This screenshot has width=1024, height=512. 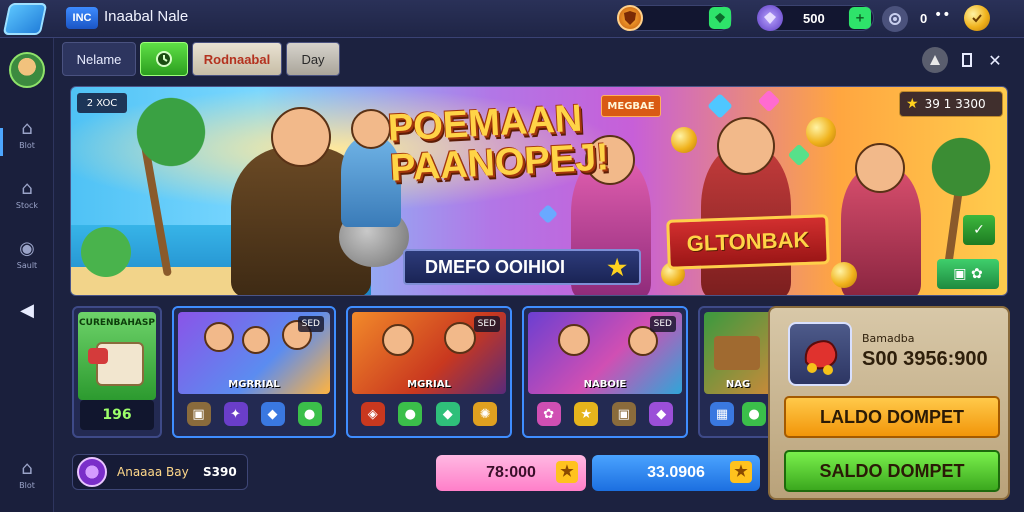 What do you see at coordinates (99, 59) in the screenshot?
I see `tab-nelame: Nelame` at bounding box center [99, 59].